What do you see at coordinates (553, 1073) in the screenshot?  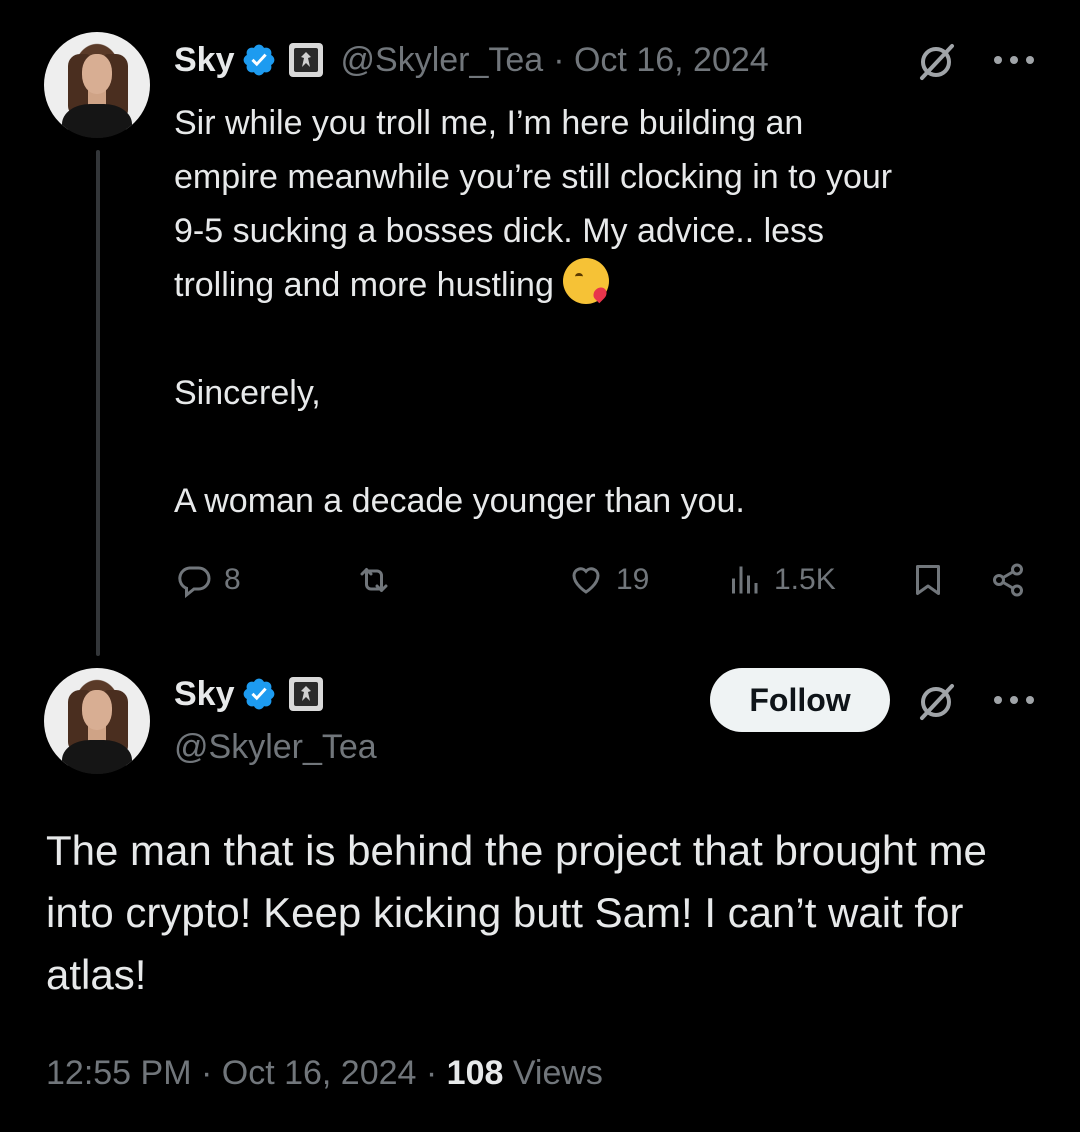 I see `views-label: Views` at bounding box center [553, 1073].